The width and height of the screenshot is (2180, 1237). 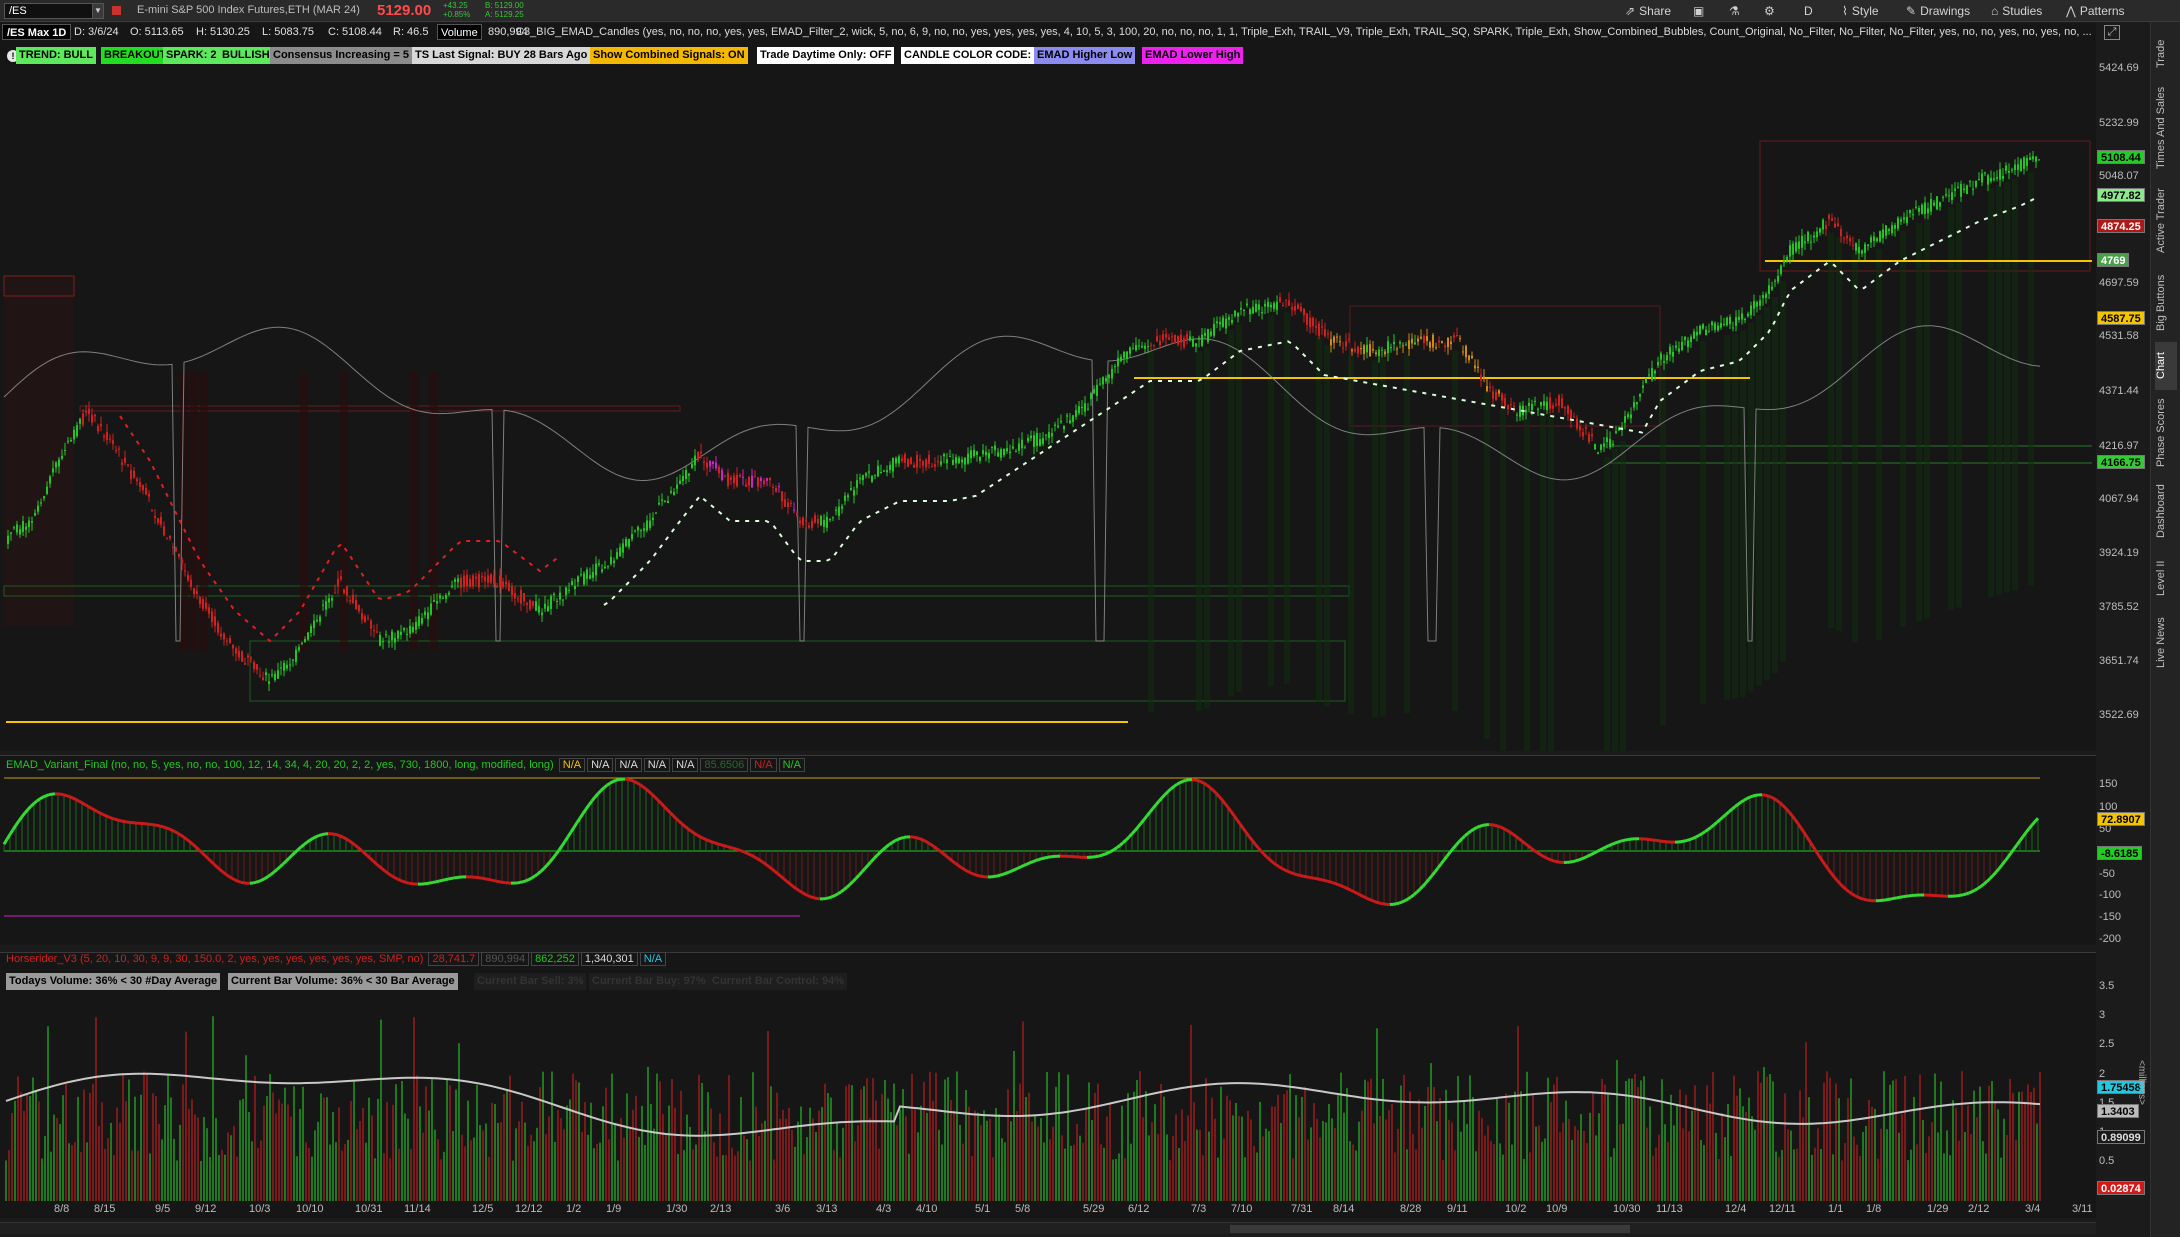 What do you see at coordinates (555, 959) in the screenshot?
I see `volume-value: 862,252` at bounding box center [555, 959].